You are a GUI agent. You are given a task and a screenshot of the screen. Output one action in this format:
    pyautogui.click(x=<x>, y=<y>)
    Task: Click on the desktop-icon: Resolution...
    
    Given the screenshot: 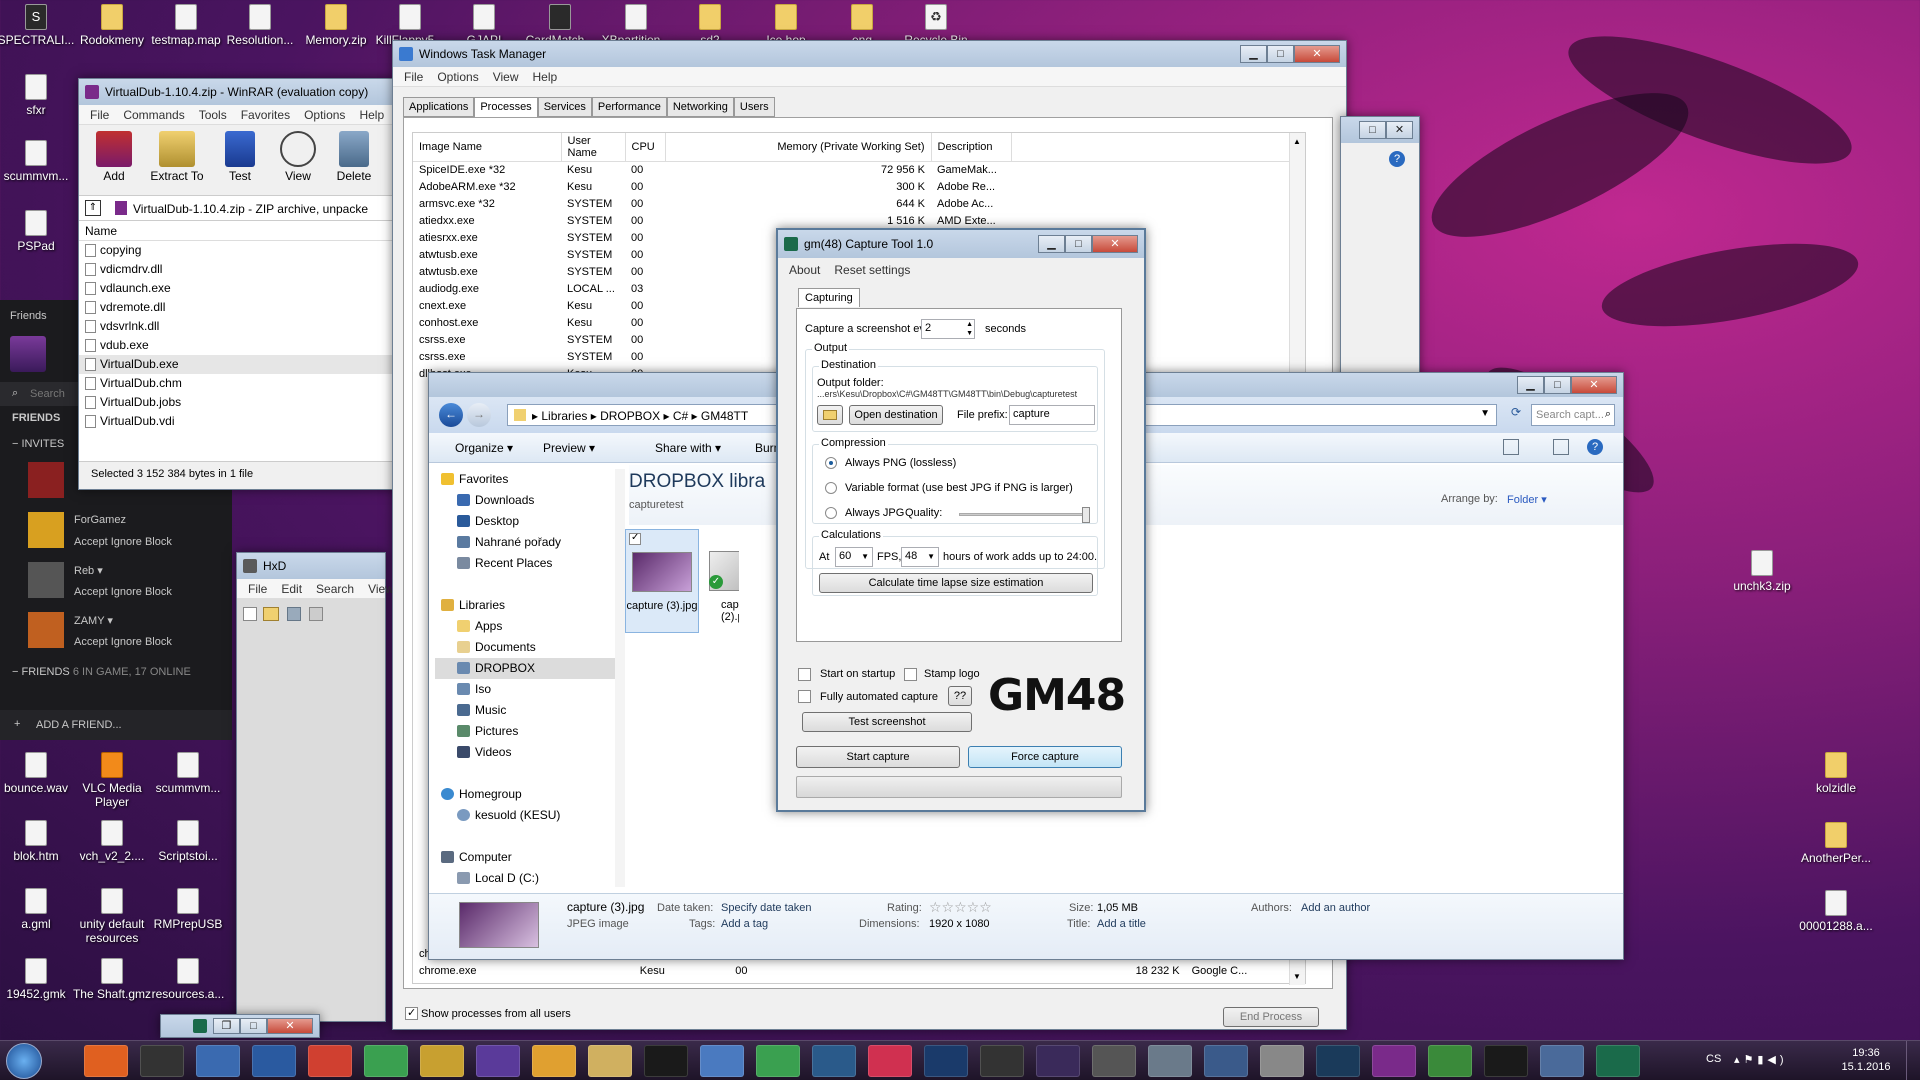 What is the action you would take?
    pyautogui.click(x=260, y=25)
    